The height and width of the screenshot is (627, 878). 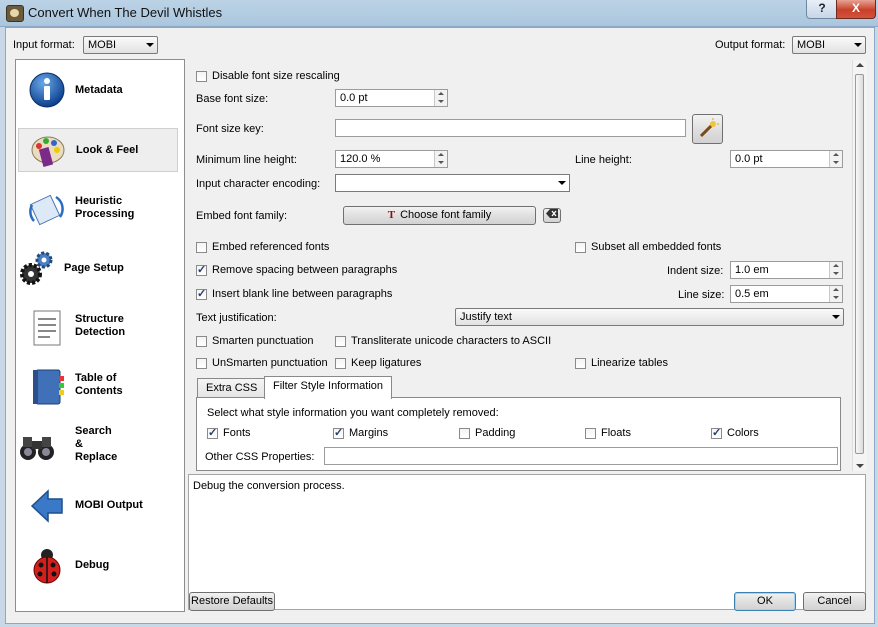 What do you see at coordinates (829, 45) in the screenshot?
I see `output-format-select: MOBI` at bounding box center [829, 45].